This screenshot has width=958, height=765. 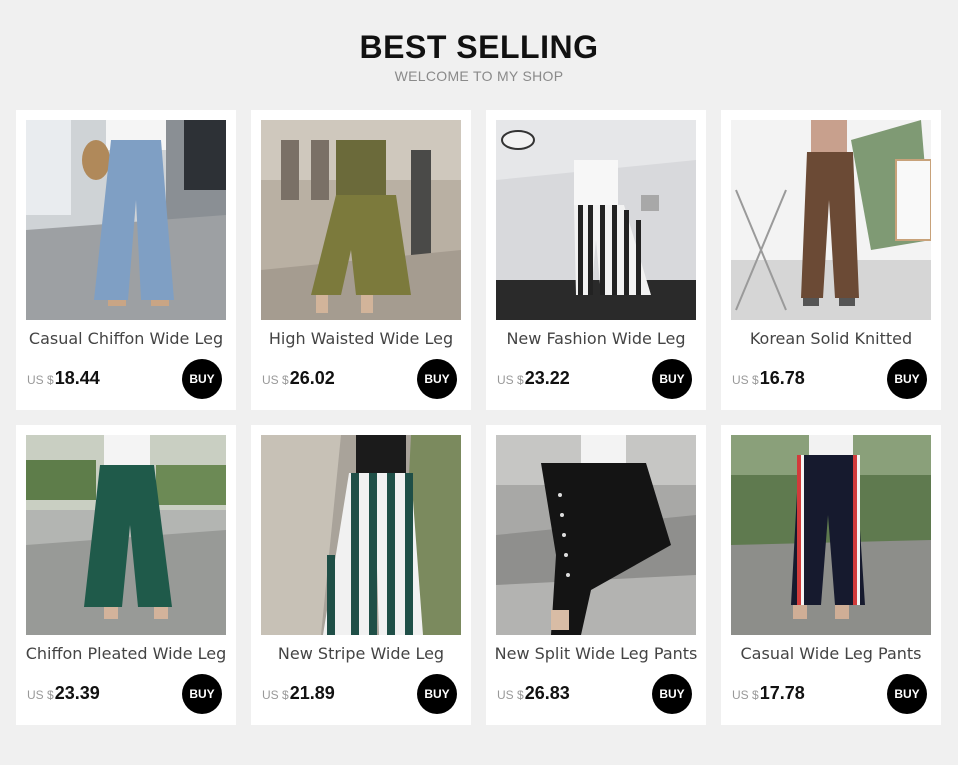 I want to click on product-price: US $23.39, so click(x=63, y=693).